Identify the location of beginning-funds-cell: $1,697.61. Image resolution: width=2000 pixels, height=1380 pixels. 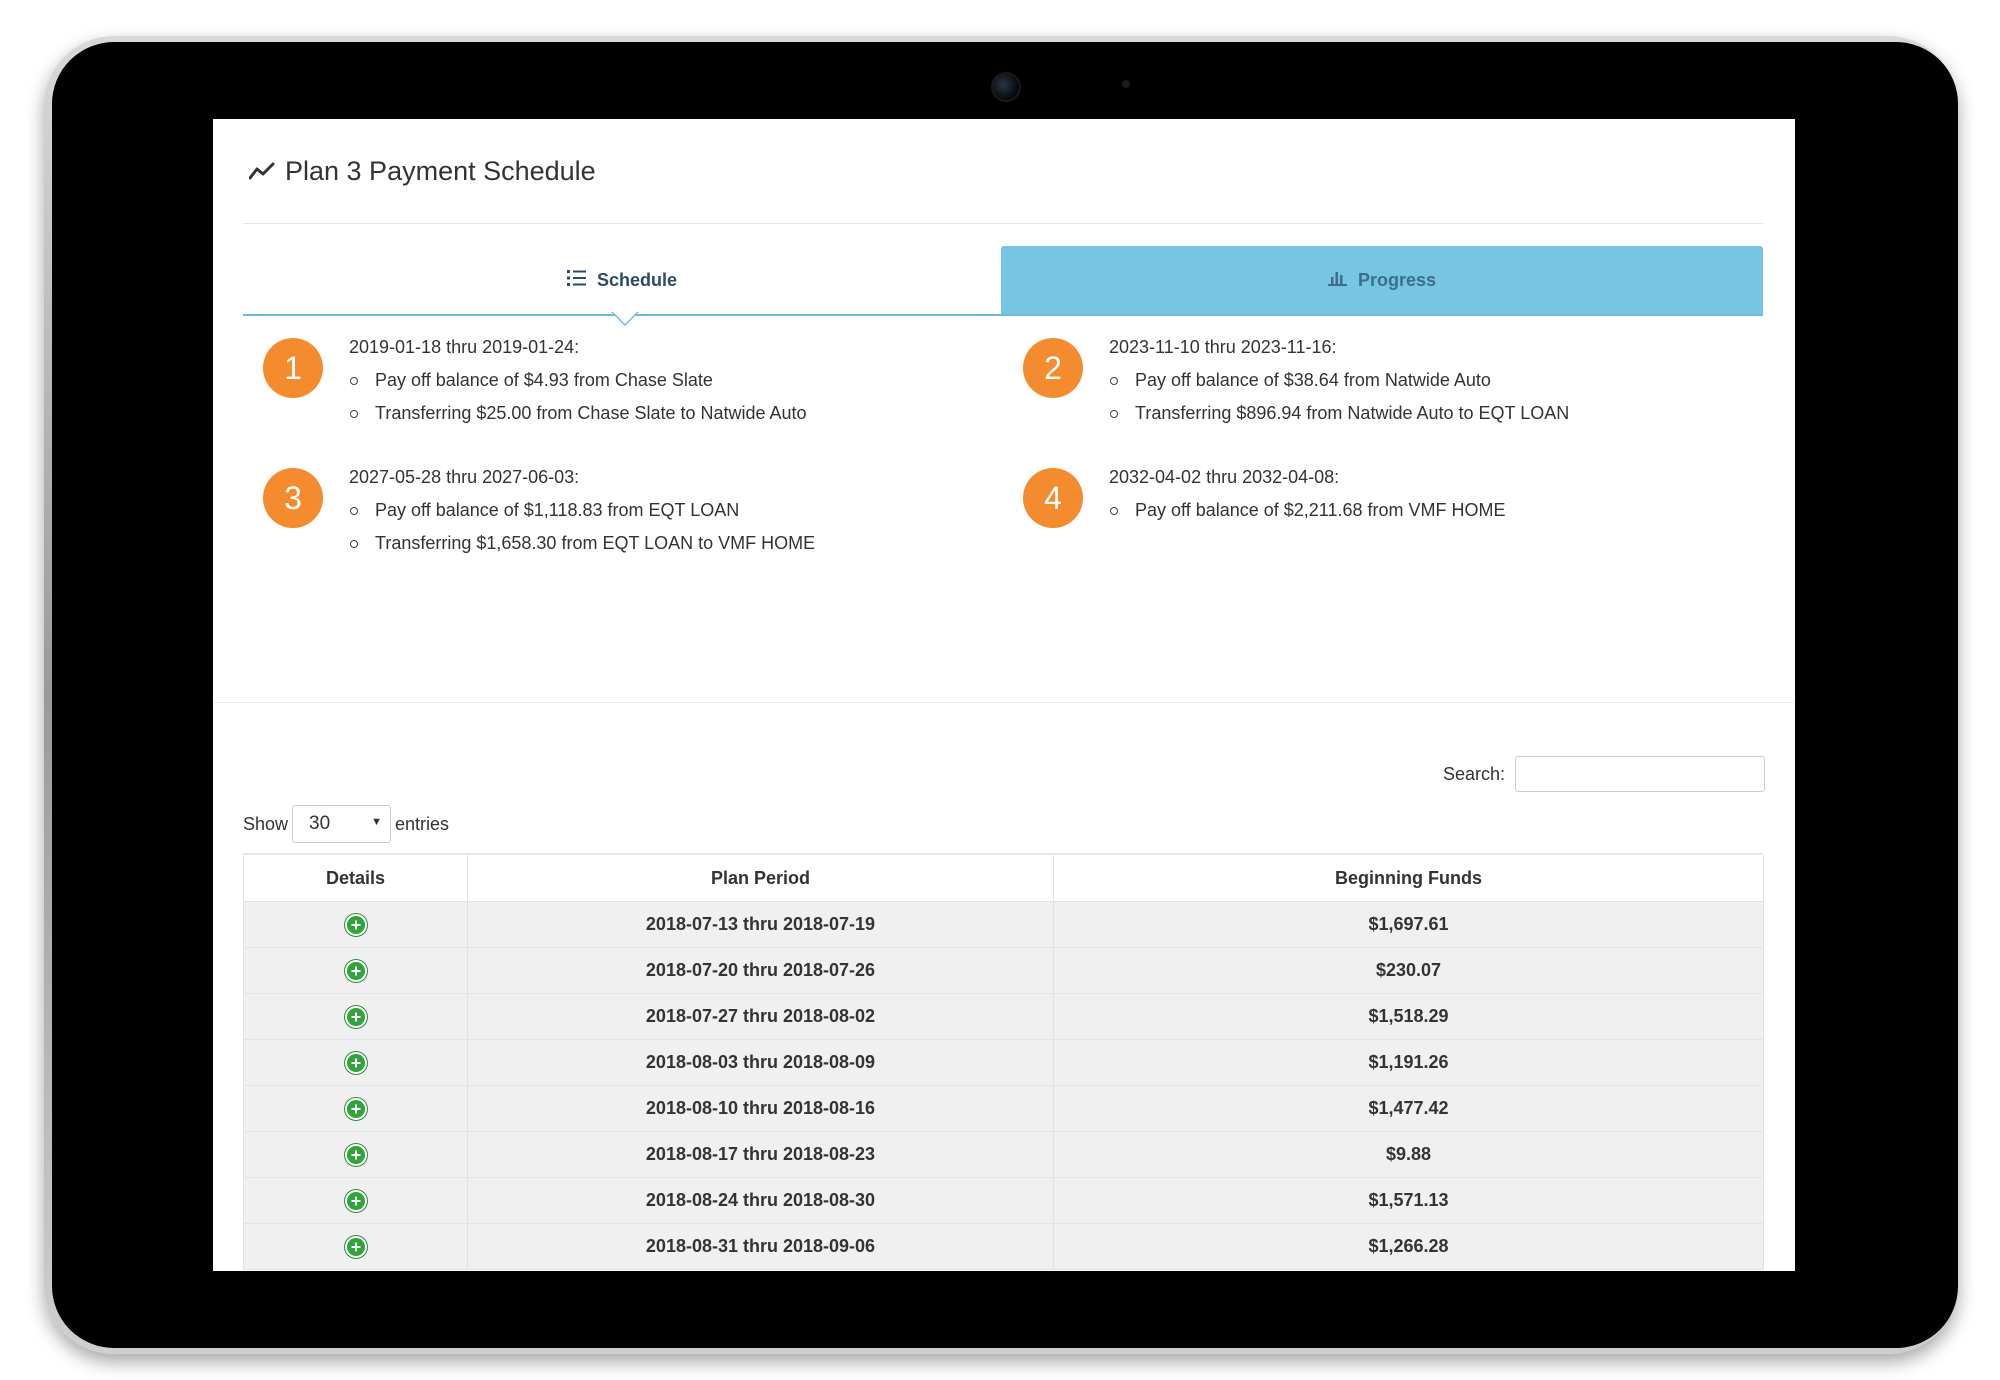
(1408, 924).